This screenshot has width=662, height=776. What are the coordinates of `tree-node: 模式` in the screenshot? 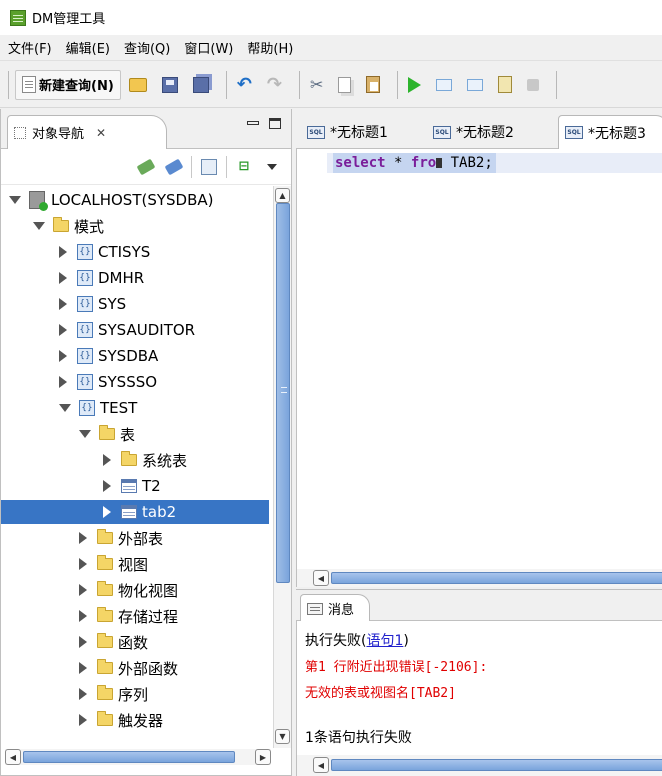 It's located at (68, 226).